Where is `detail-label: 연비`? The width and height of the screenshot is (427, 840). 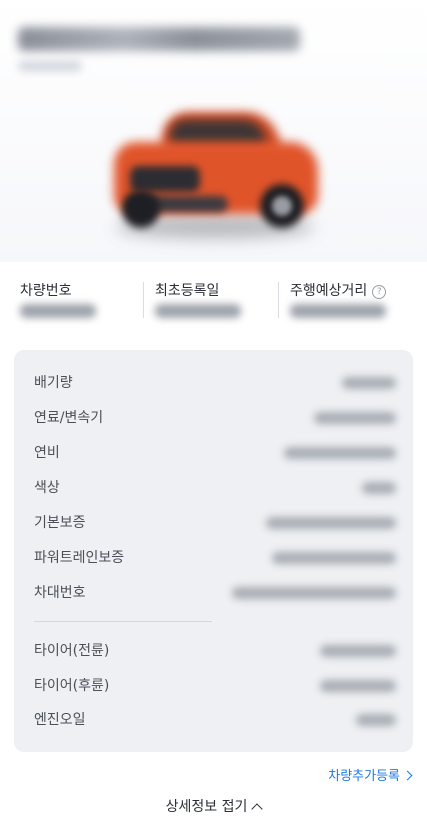
detail-label: 연비 is located at coordinates (47, 453).